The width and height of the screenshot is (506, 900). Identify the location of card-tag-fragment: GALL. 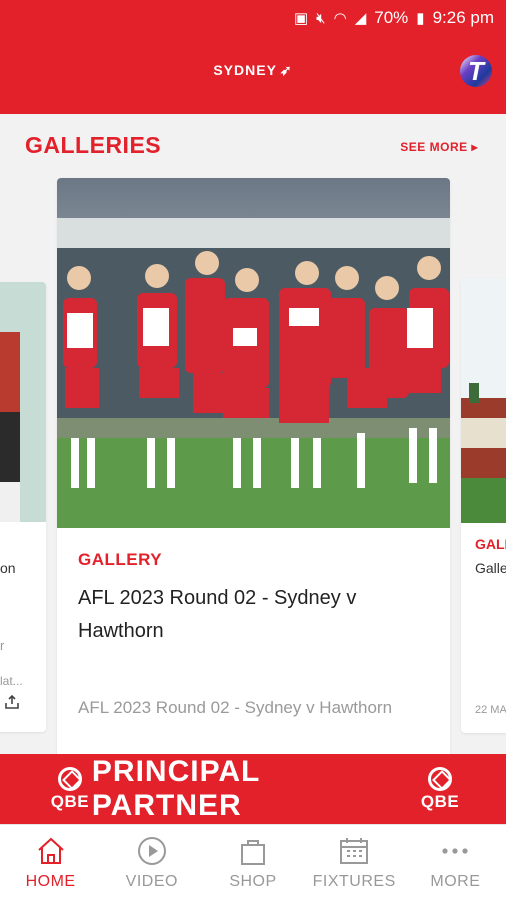
(490, 544).